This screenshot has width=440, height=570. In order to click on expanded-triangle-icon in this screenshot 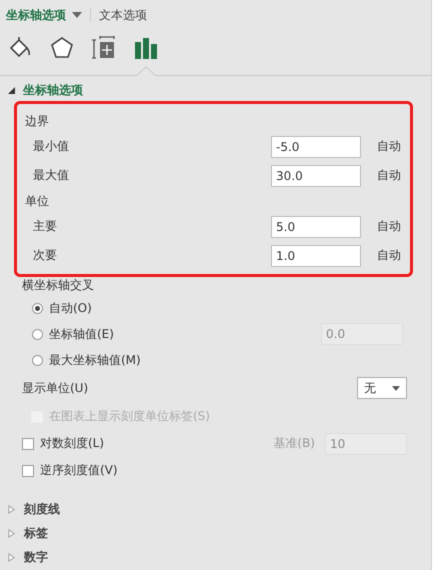, I will do `click(11, 90)`.